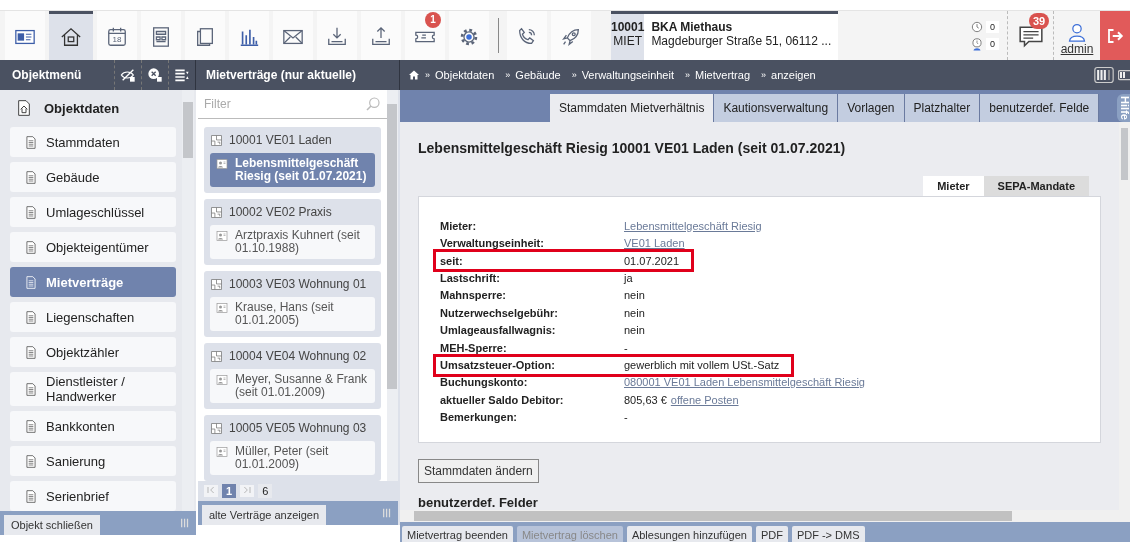  What do you see at coordinates (292, 242) in the screenshot?
I see `contract-item: Arztpraxis Kuhnert (seit 01.10.1988)` at bounding box center [292, 242].